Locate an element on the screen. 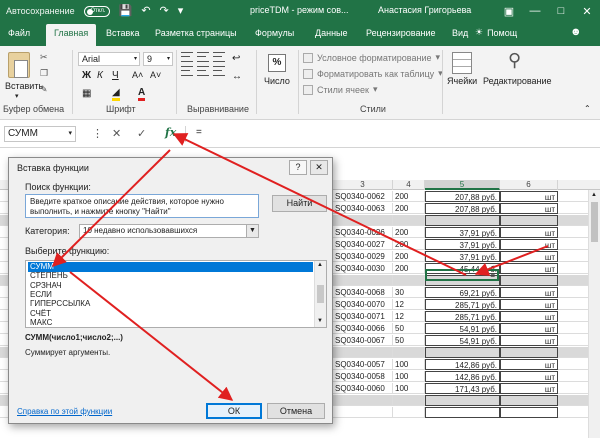  cell-quantity: 30 is located at coordinates (409, 292).